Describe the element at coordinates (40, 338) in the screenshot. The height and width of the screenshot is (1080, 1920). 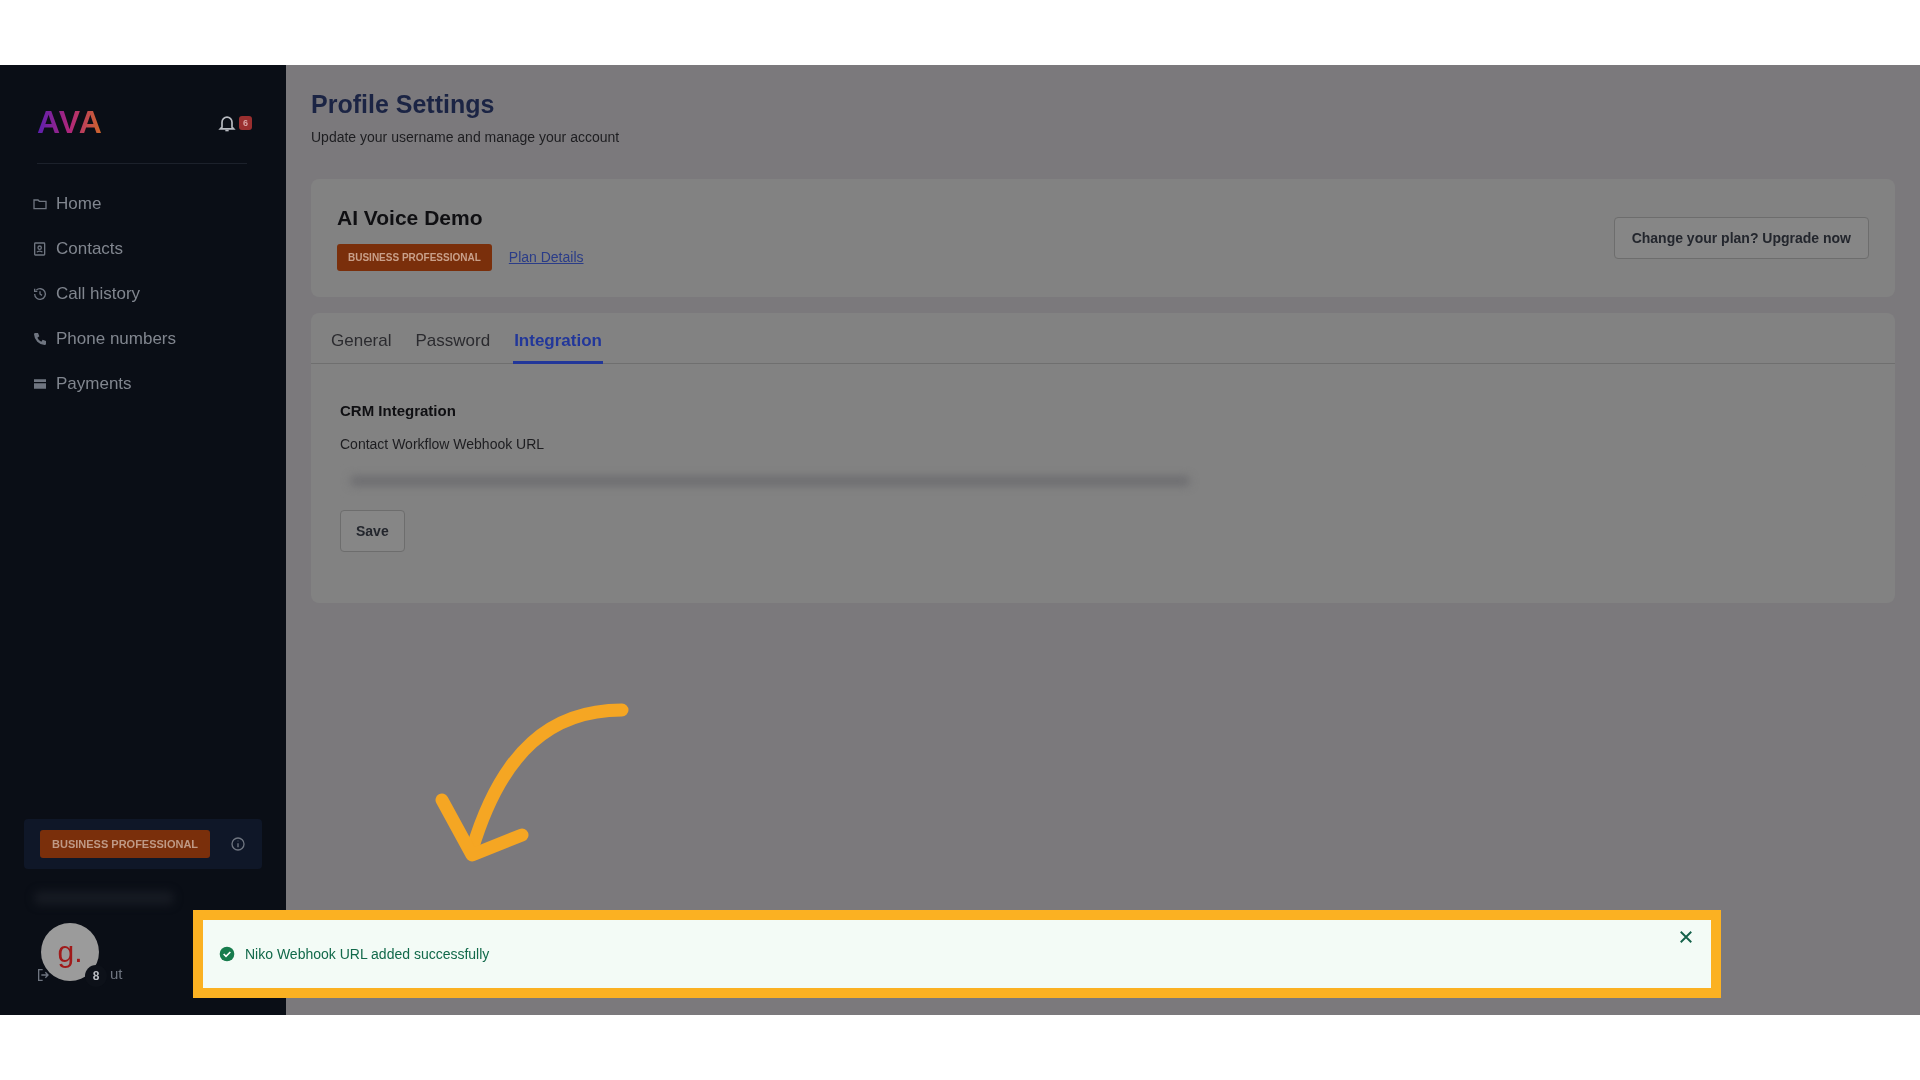
I see `phone-icon` at that location.